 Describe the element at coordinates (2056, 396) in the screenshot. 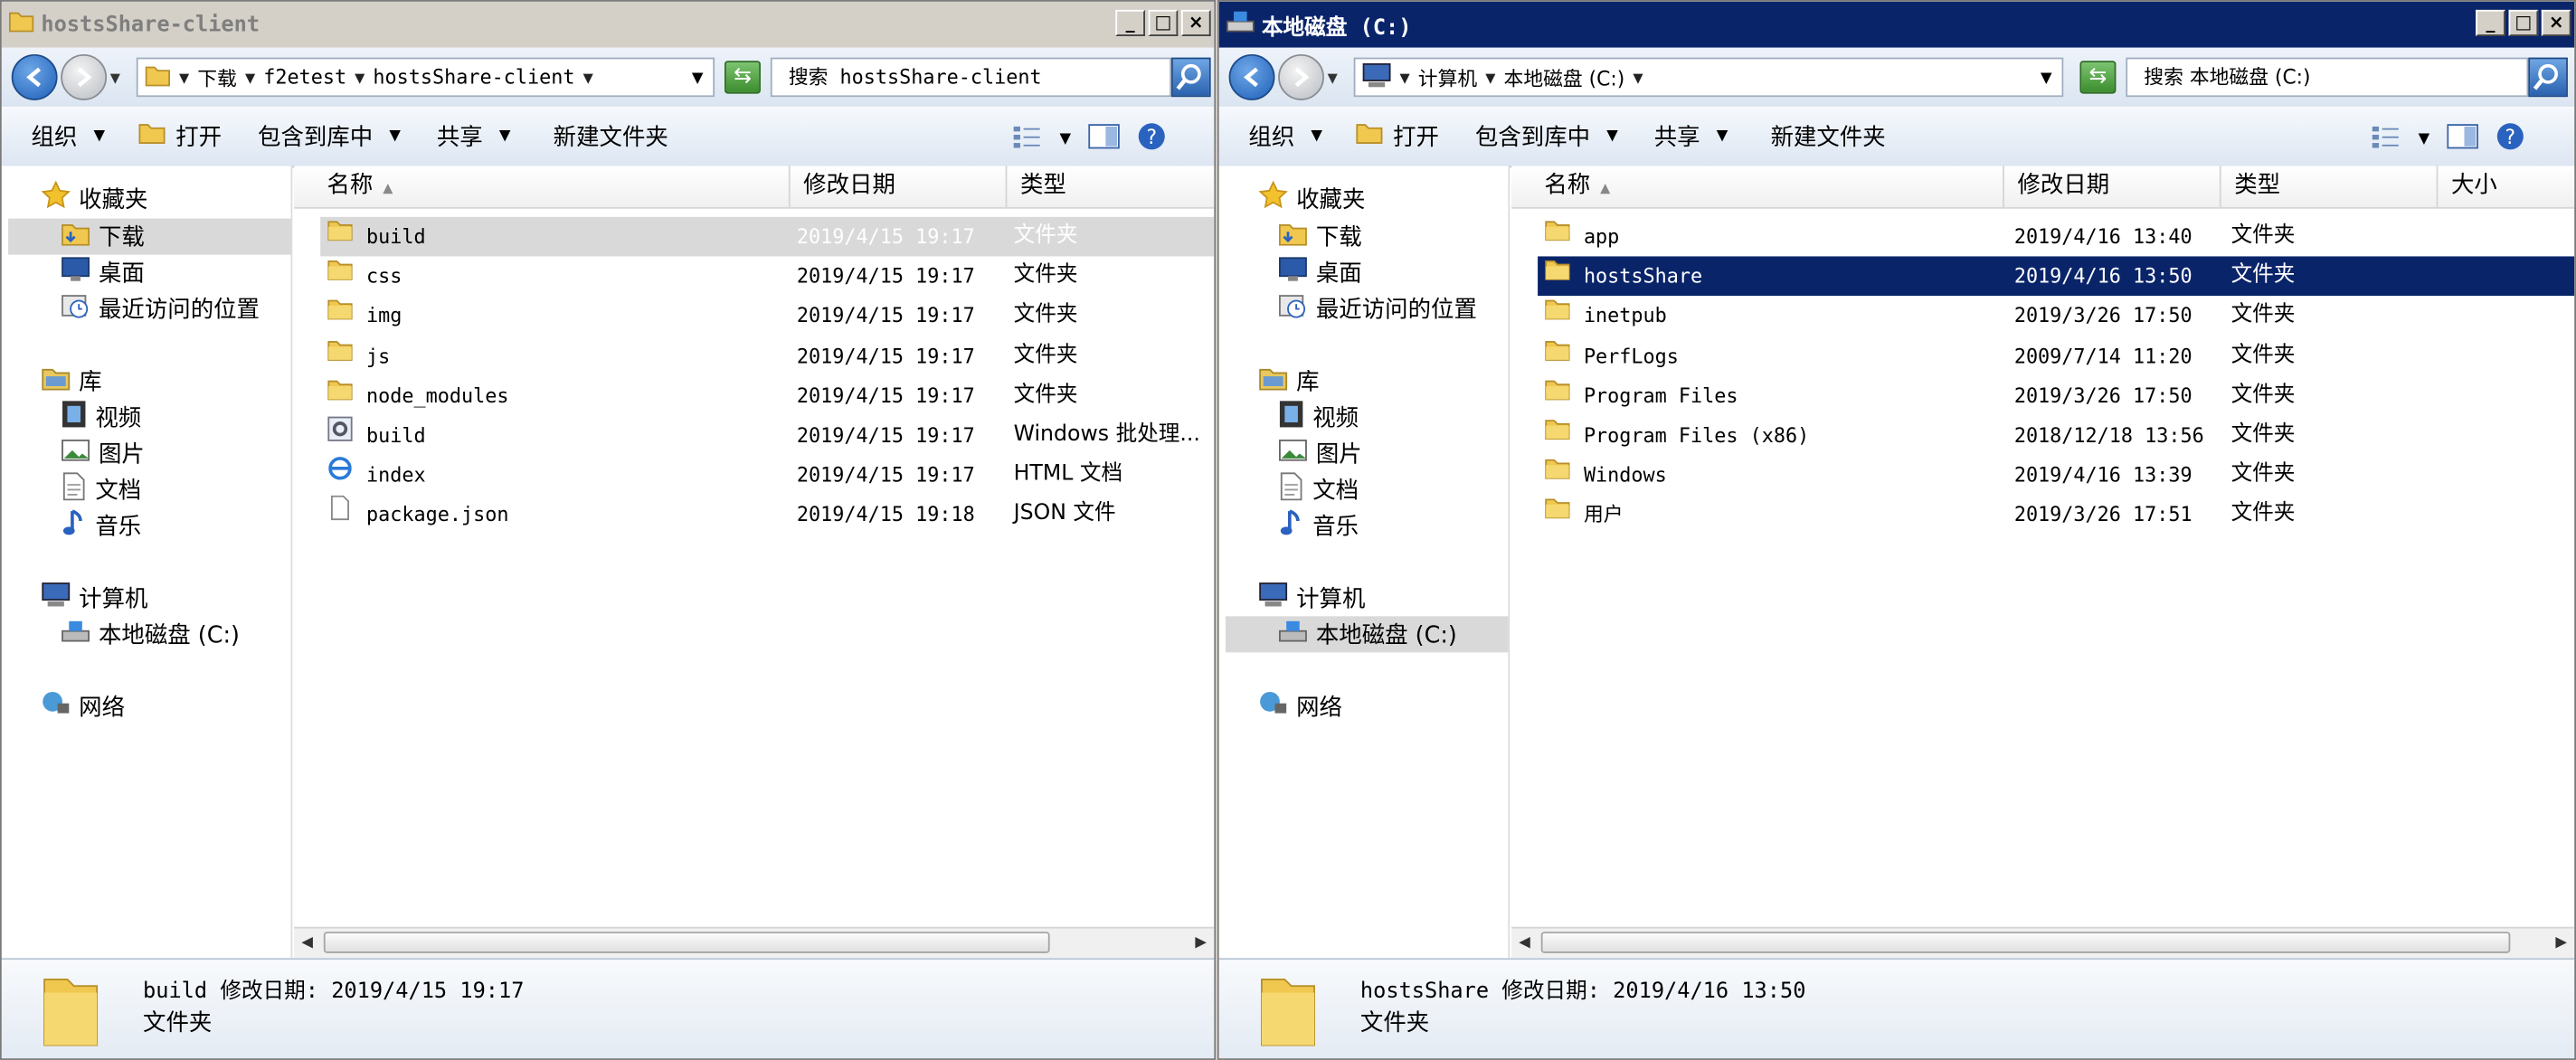

I see `file-row: Program Files 2019/3/26 17:50 文件夹` at that location.